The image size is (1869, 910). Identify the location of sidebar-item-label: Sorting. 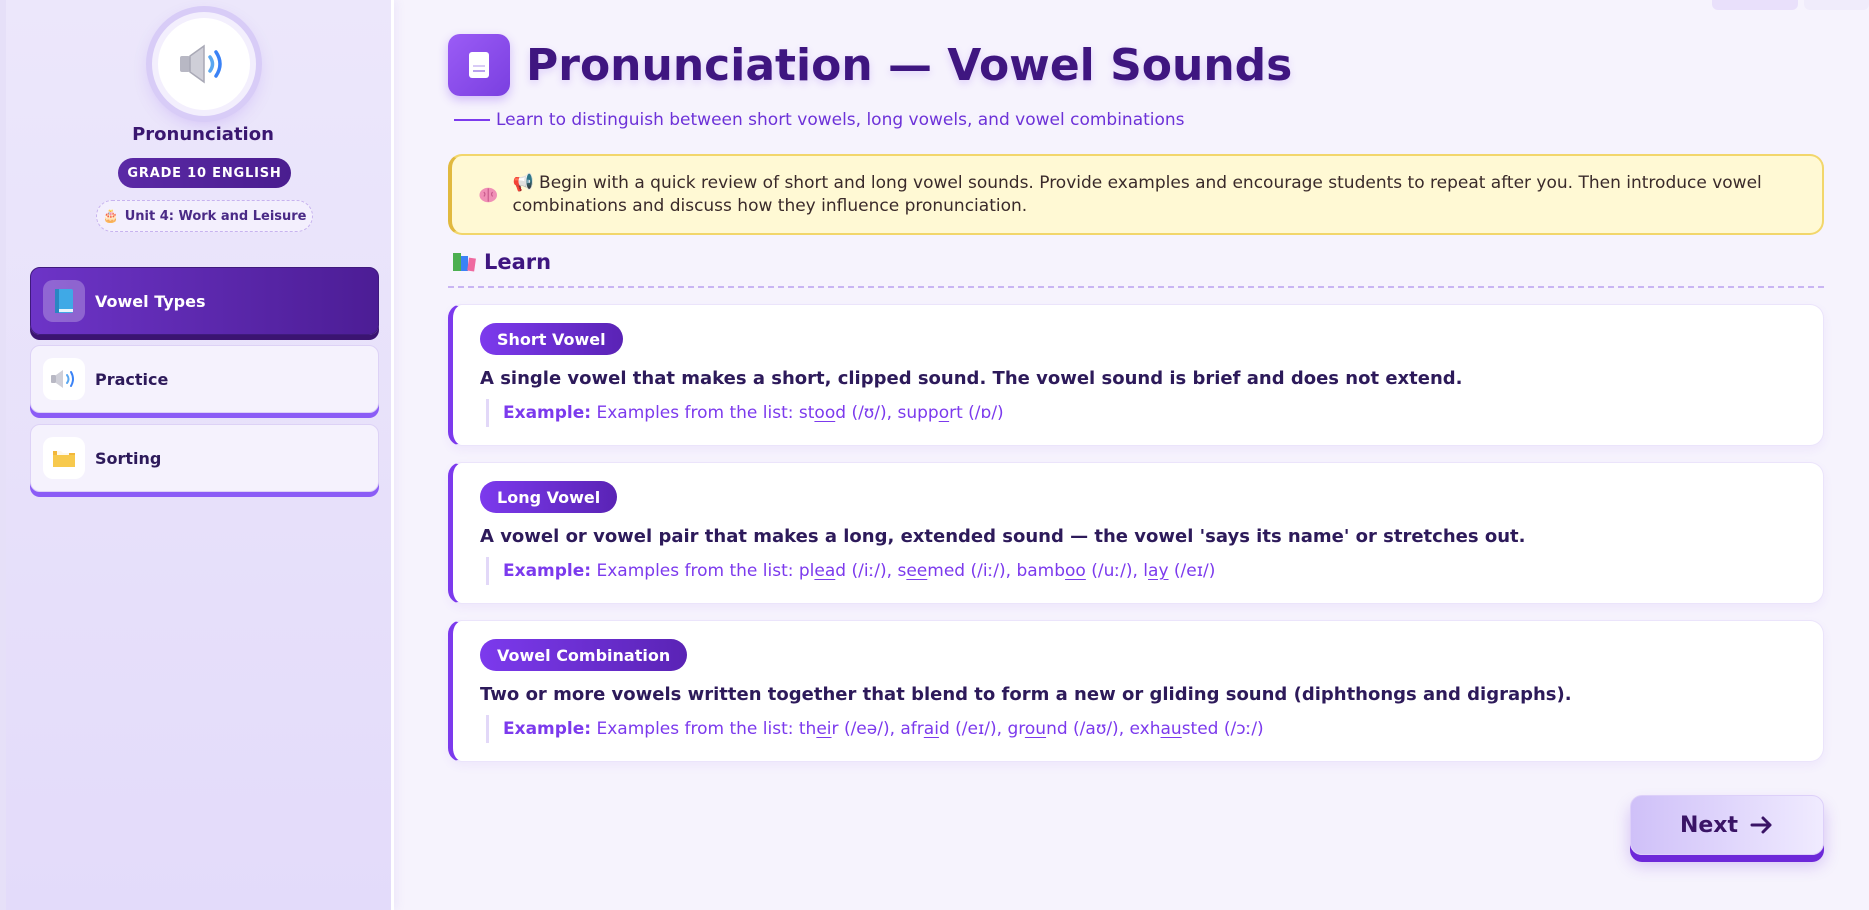
(128, 458).